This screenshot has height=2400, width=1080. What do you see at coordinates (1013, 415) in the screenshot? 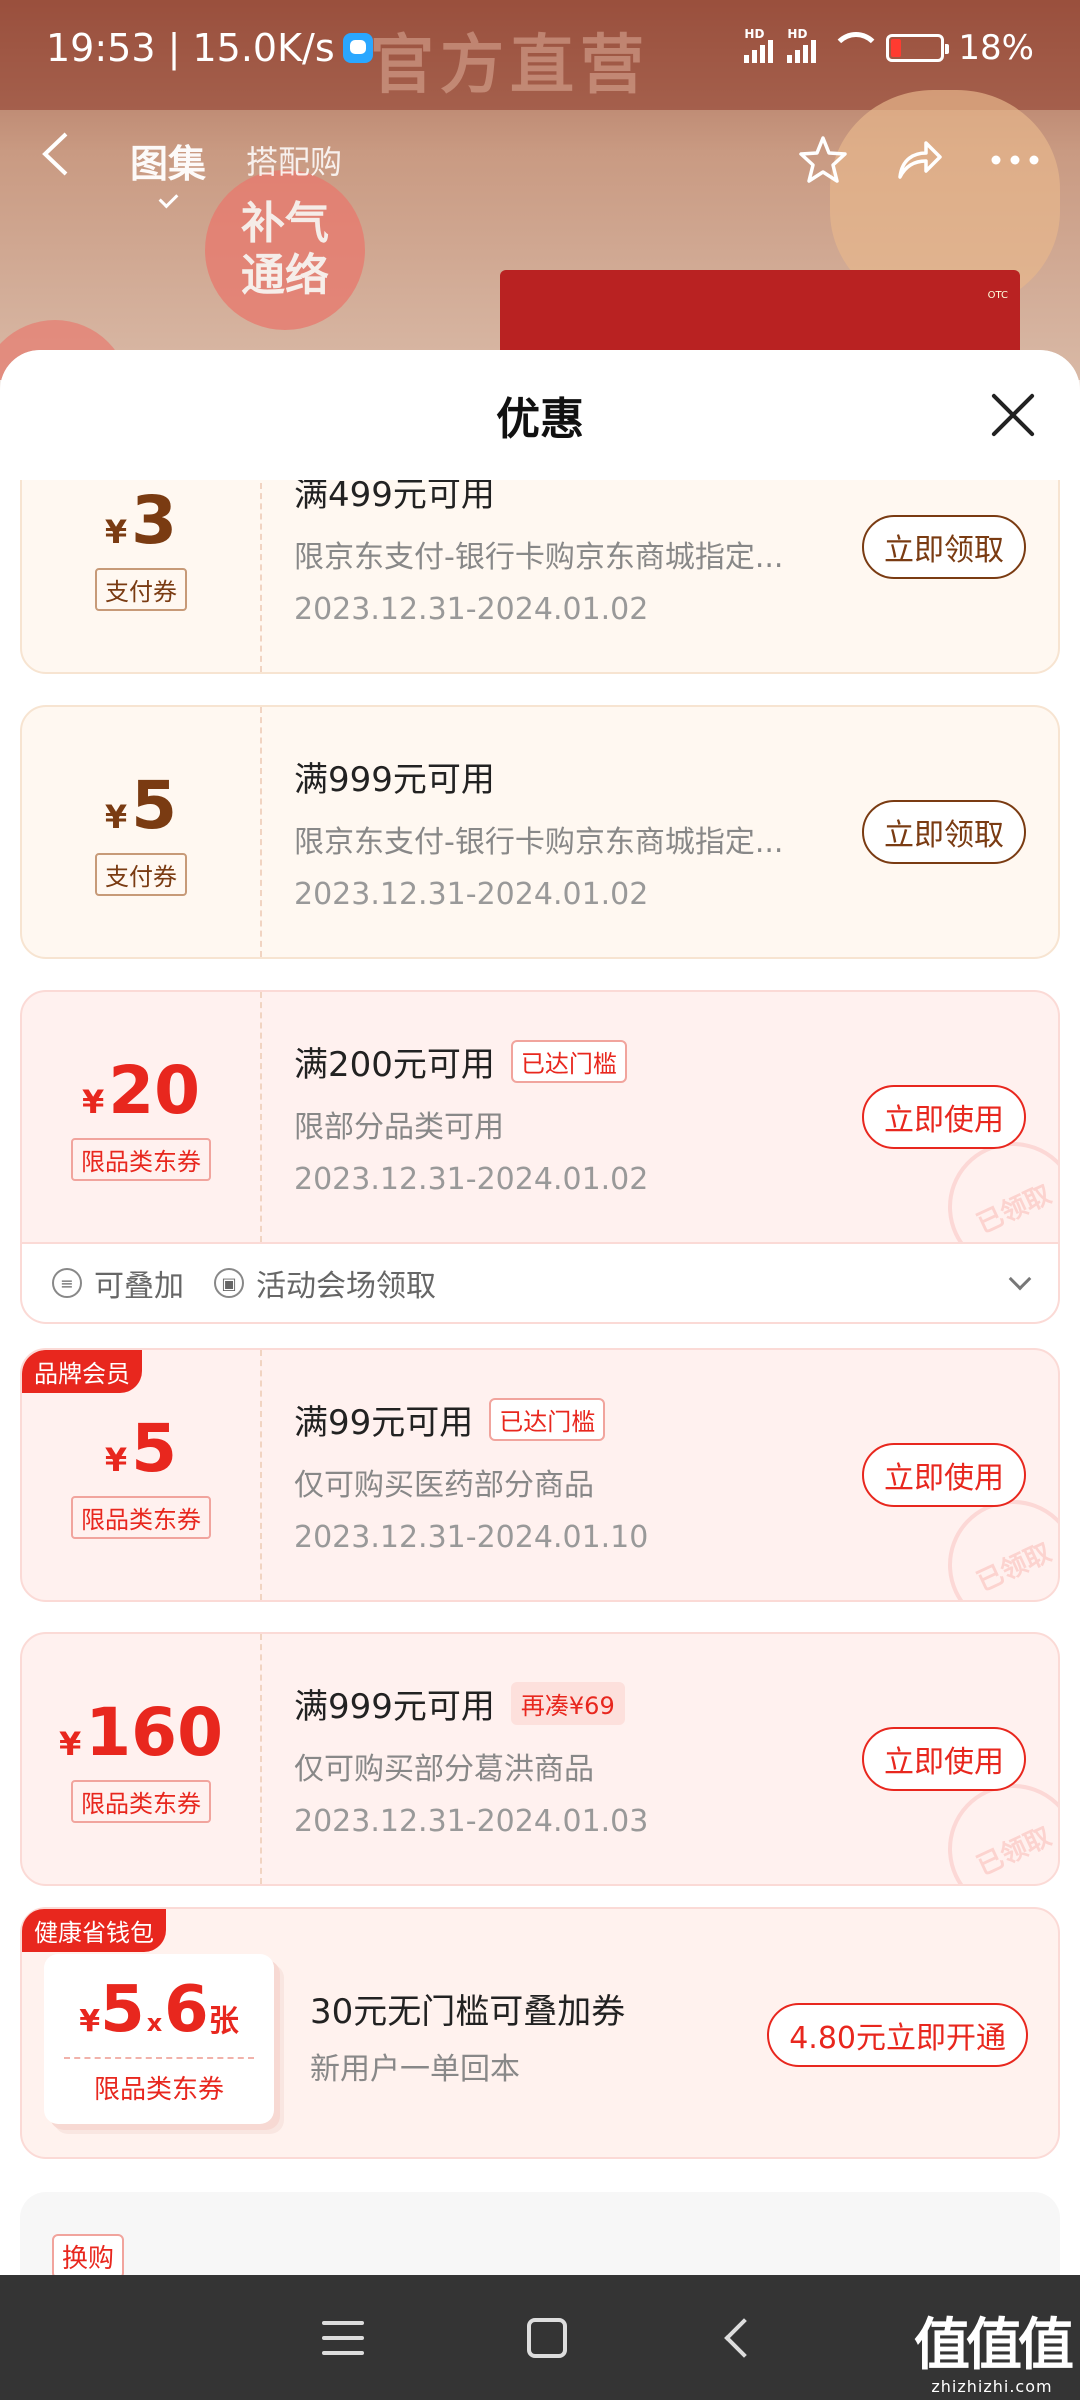
I see `close-icon` at bounding box center [1013, 415].